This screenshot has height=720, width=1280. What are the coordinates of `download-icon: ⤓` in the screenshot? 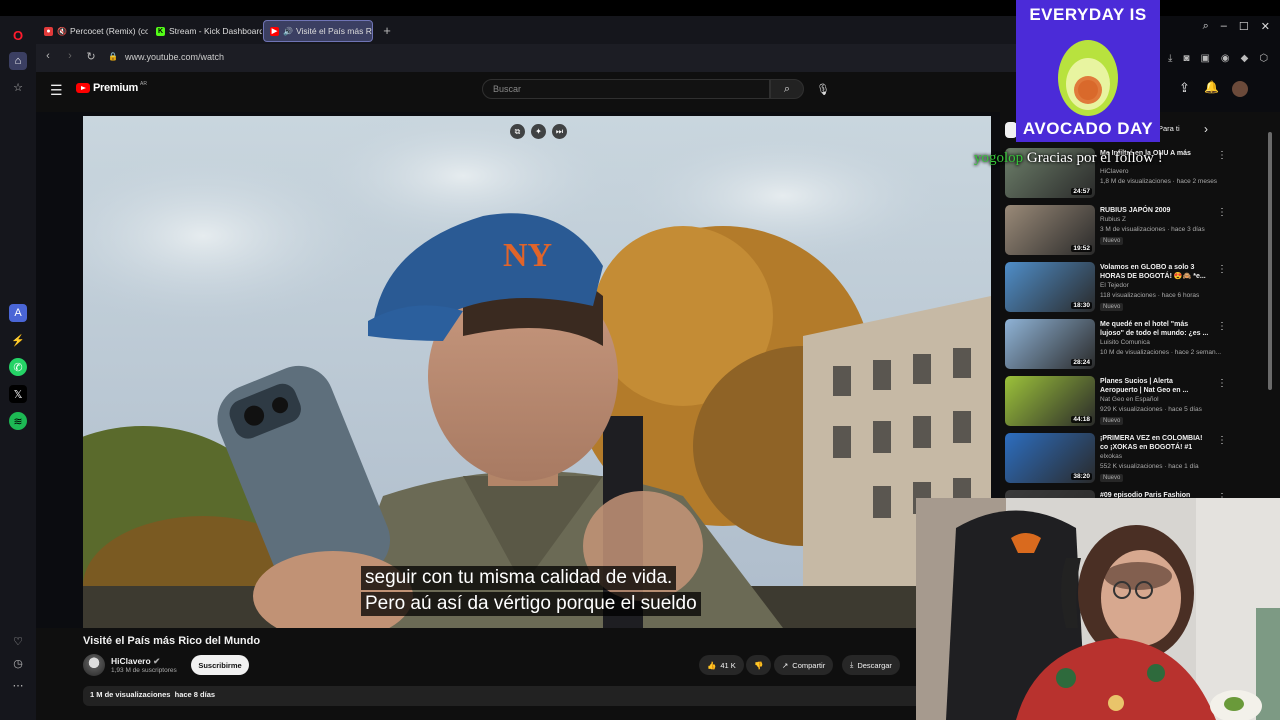 It's located at (1170, 58).